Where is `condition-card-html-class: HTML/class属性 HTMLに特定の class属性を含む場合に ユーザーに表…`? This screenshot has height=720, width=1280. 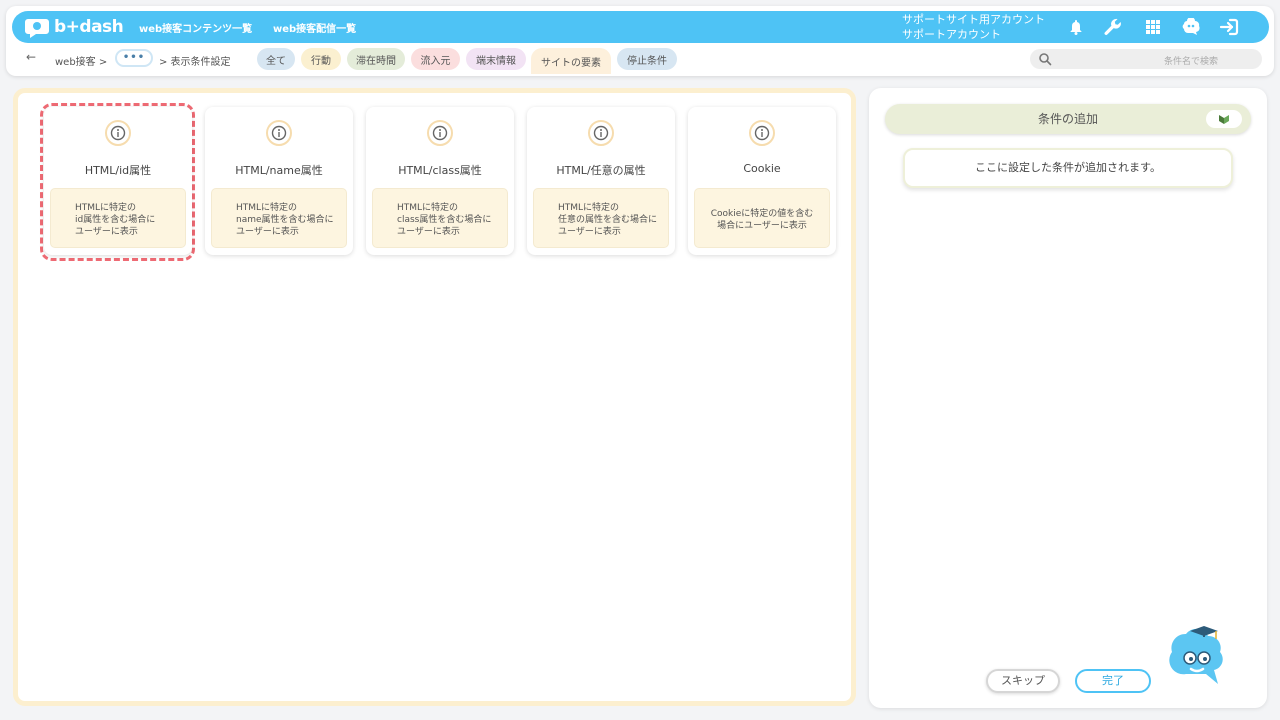
condition-card-html-class: HTML/class属性 HTMLに特定の class属性を含む場合に ユーザーに表… is located at coordinates (440, 181).